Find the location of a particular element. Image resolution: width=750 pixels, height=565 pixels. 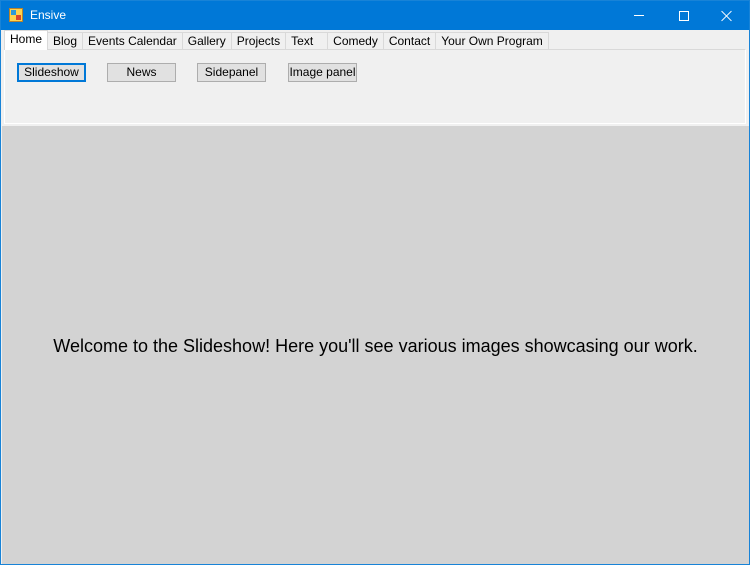

tab-projects: Projects is located at coordinates (258, 41).